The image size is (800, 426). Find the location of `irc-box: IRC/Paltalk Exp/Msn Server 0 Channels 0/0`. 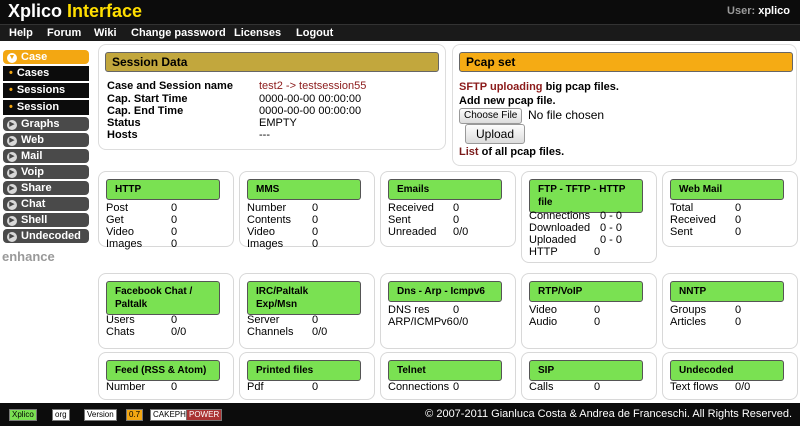

irc-box: IRC/Paltalk Exp/Msn Server 0 Channels 0/0 is located at coordinates (307, 311).